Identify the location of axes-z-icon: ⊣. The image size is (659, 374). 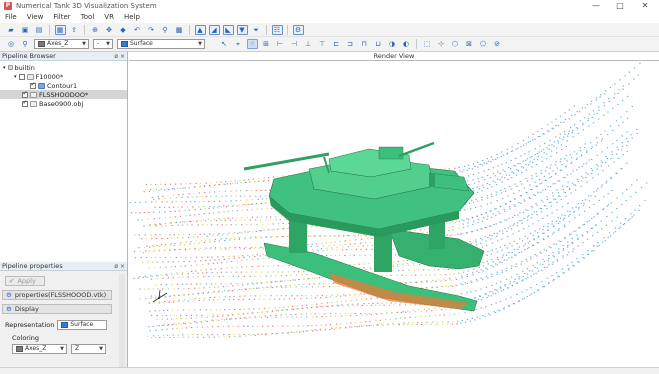
(294, 44).